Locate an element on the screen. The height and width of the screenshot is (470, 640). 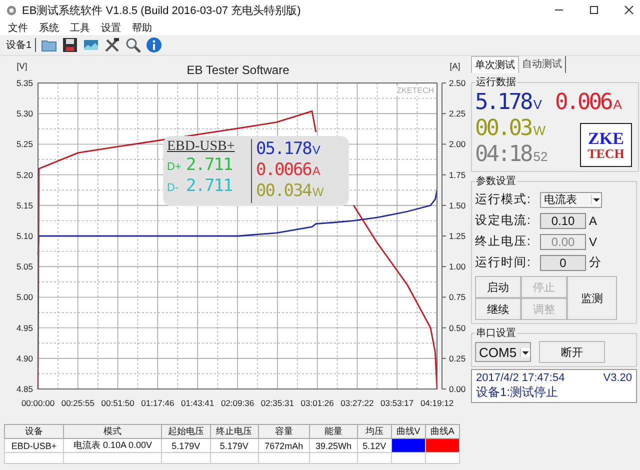
picture-icon is located at coordinates (90, 45).